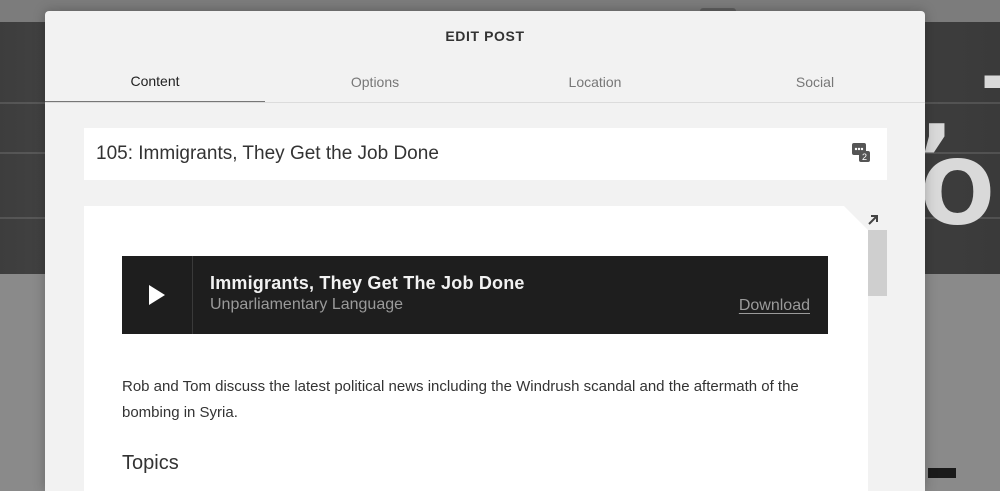 Image resolution: width=1000 pixels, height=491 pixels. I want to click on background-hero-text: , T O, so click(960, 148).